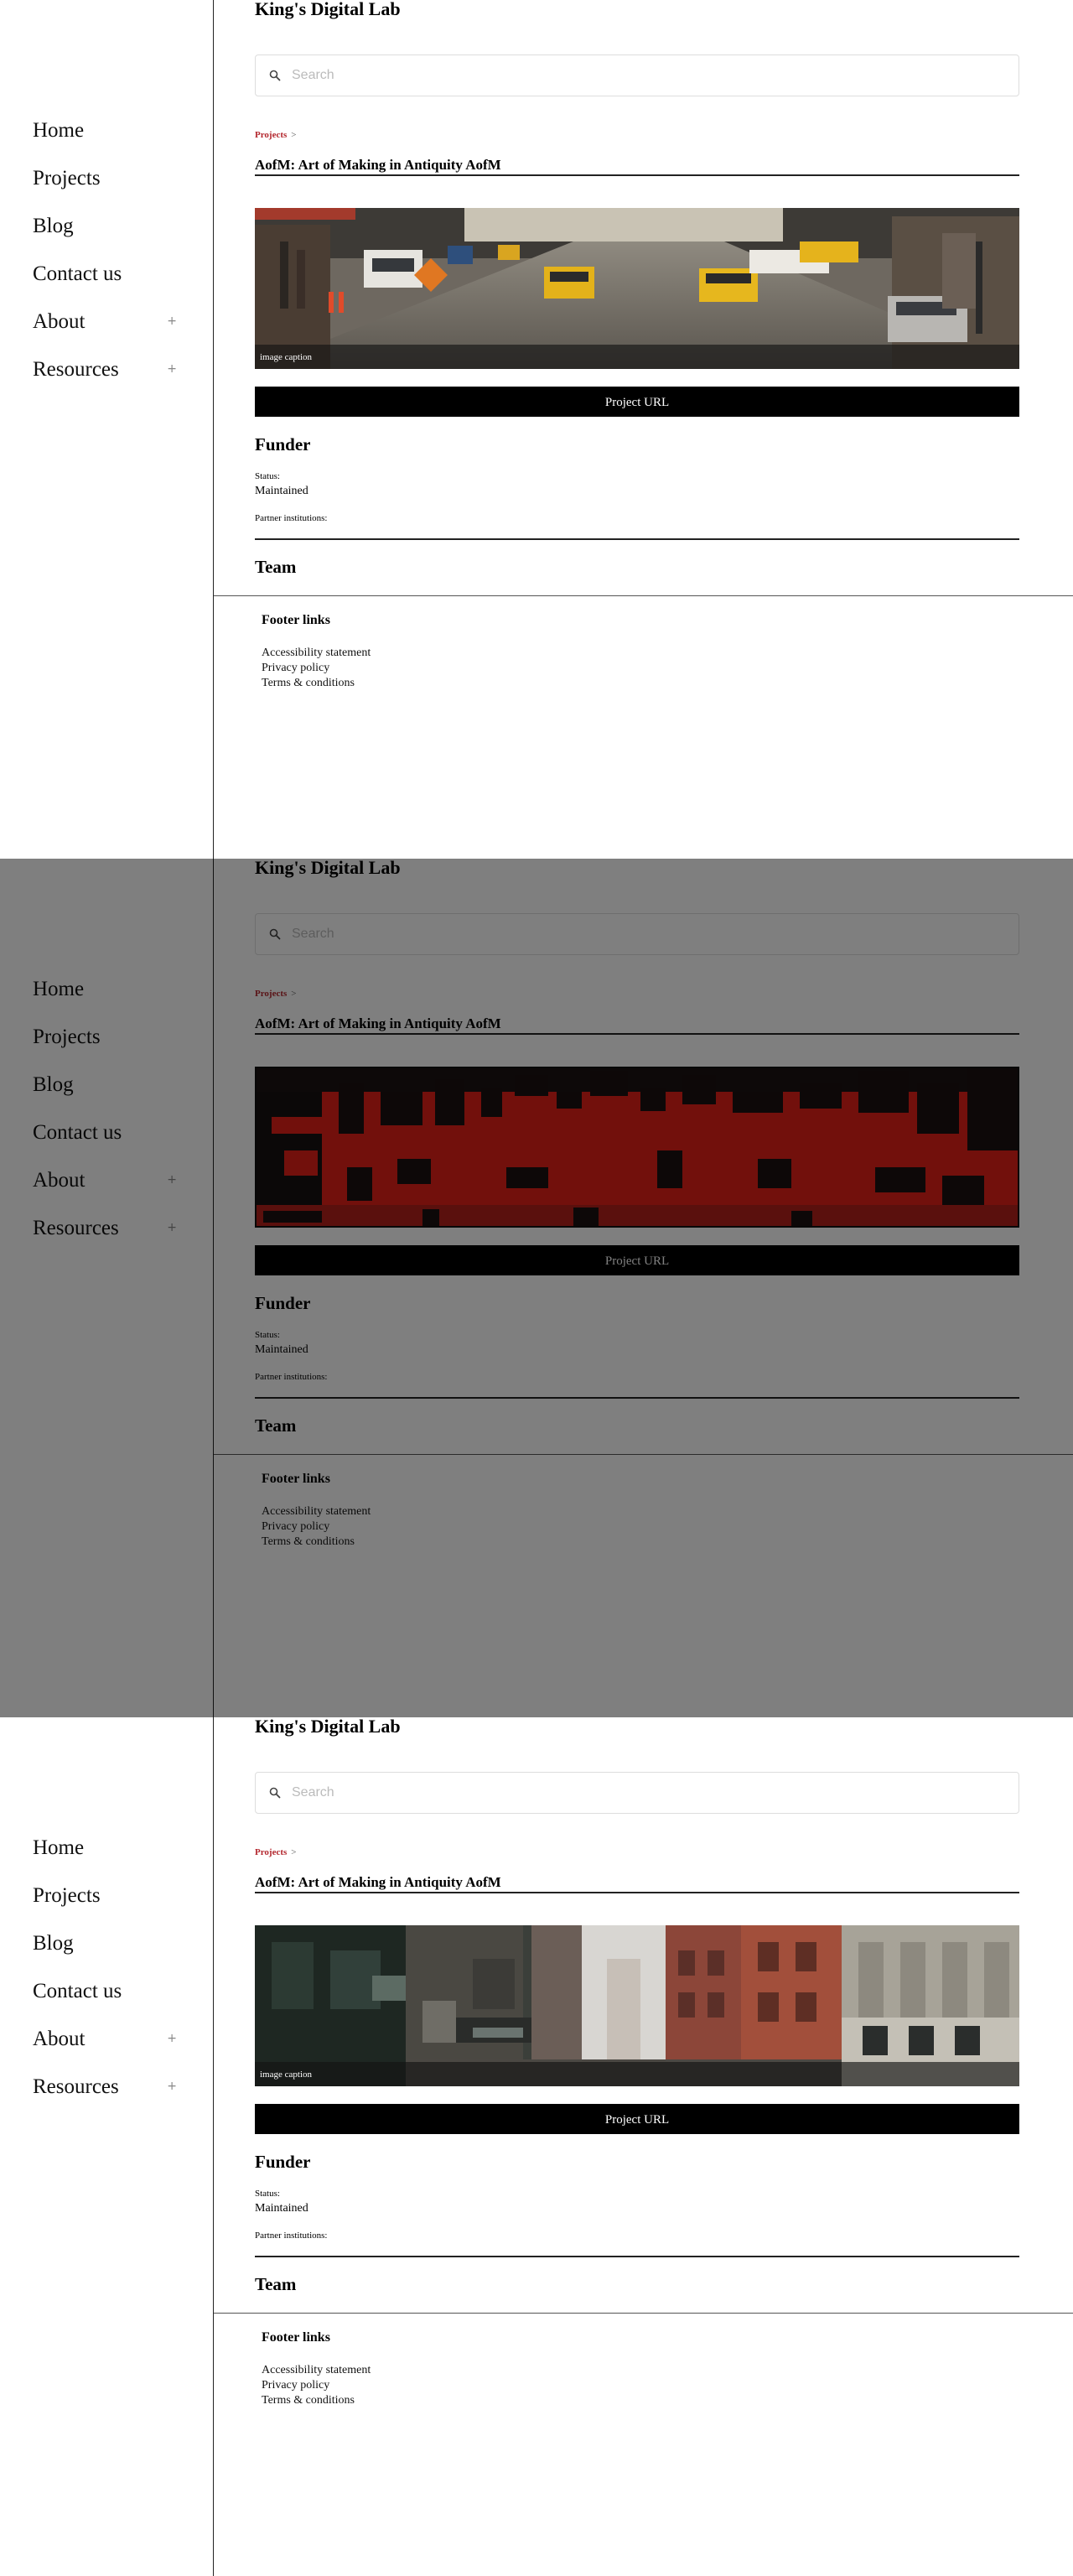 The width and height of the screenshot is (1073, 2576). What do you see at coordinates (637, 1147) in the screenshot?
I see `focus-outline` at bounding box center [637, 1147].